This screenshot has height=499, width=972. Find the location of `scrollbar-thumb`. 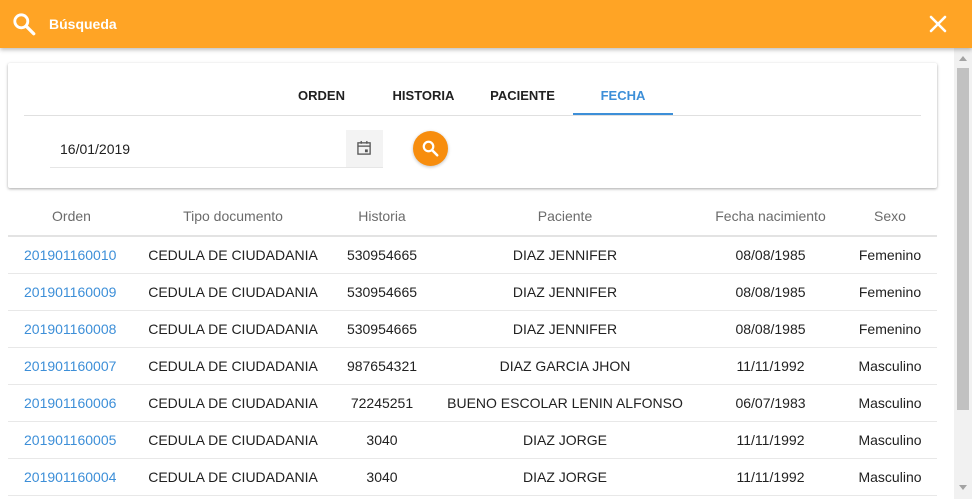

scrollbar-thumb is located at coordinates (963, 239).